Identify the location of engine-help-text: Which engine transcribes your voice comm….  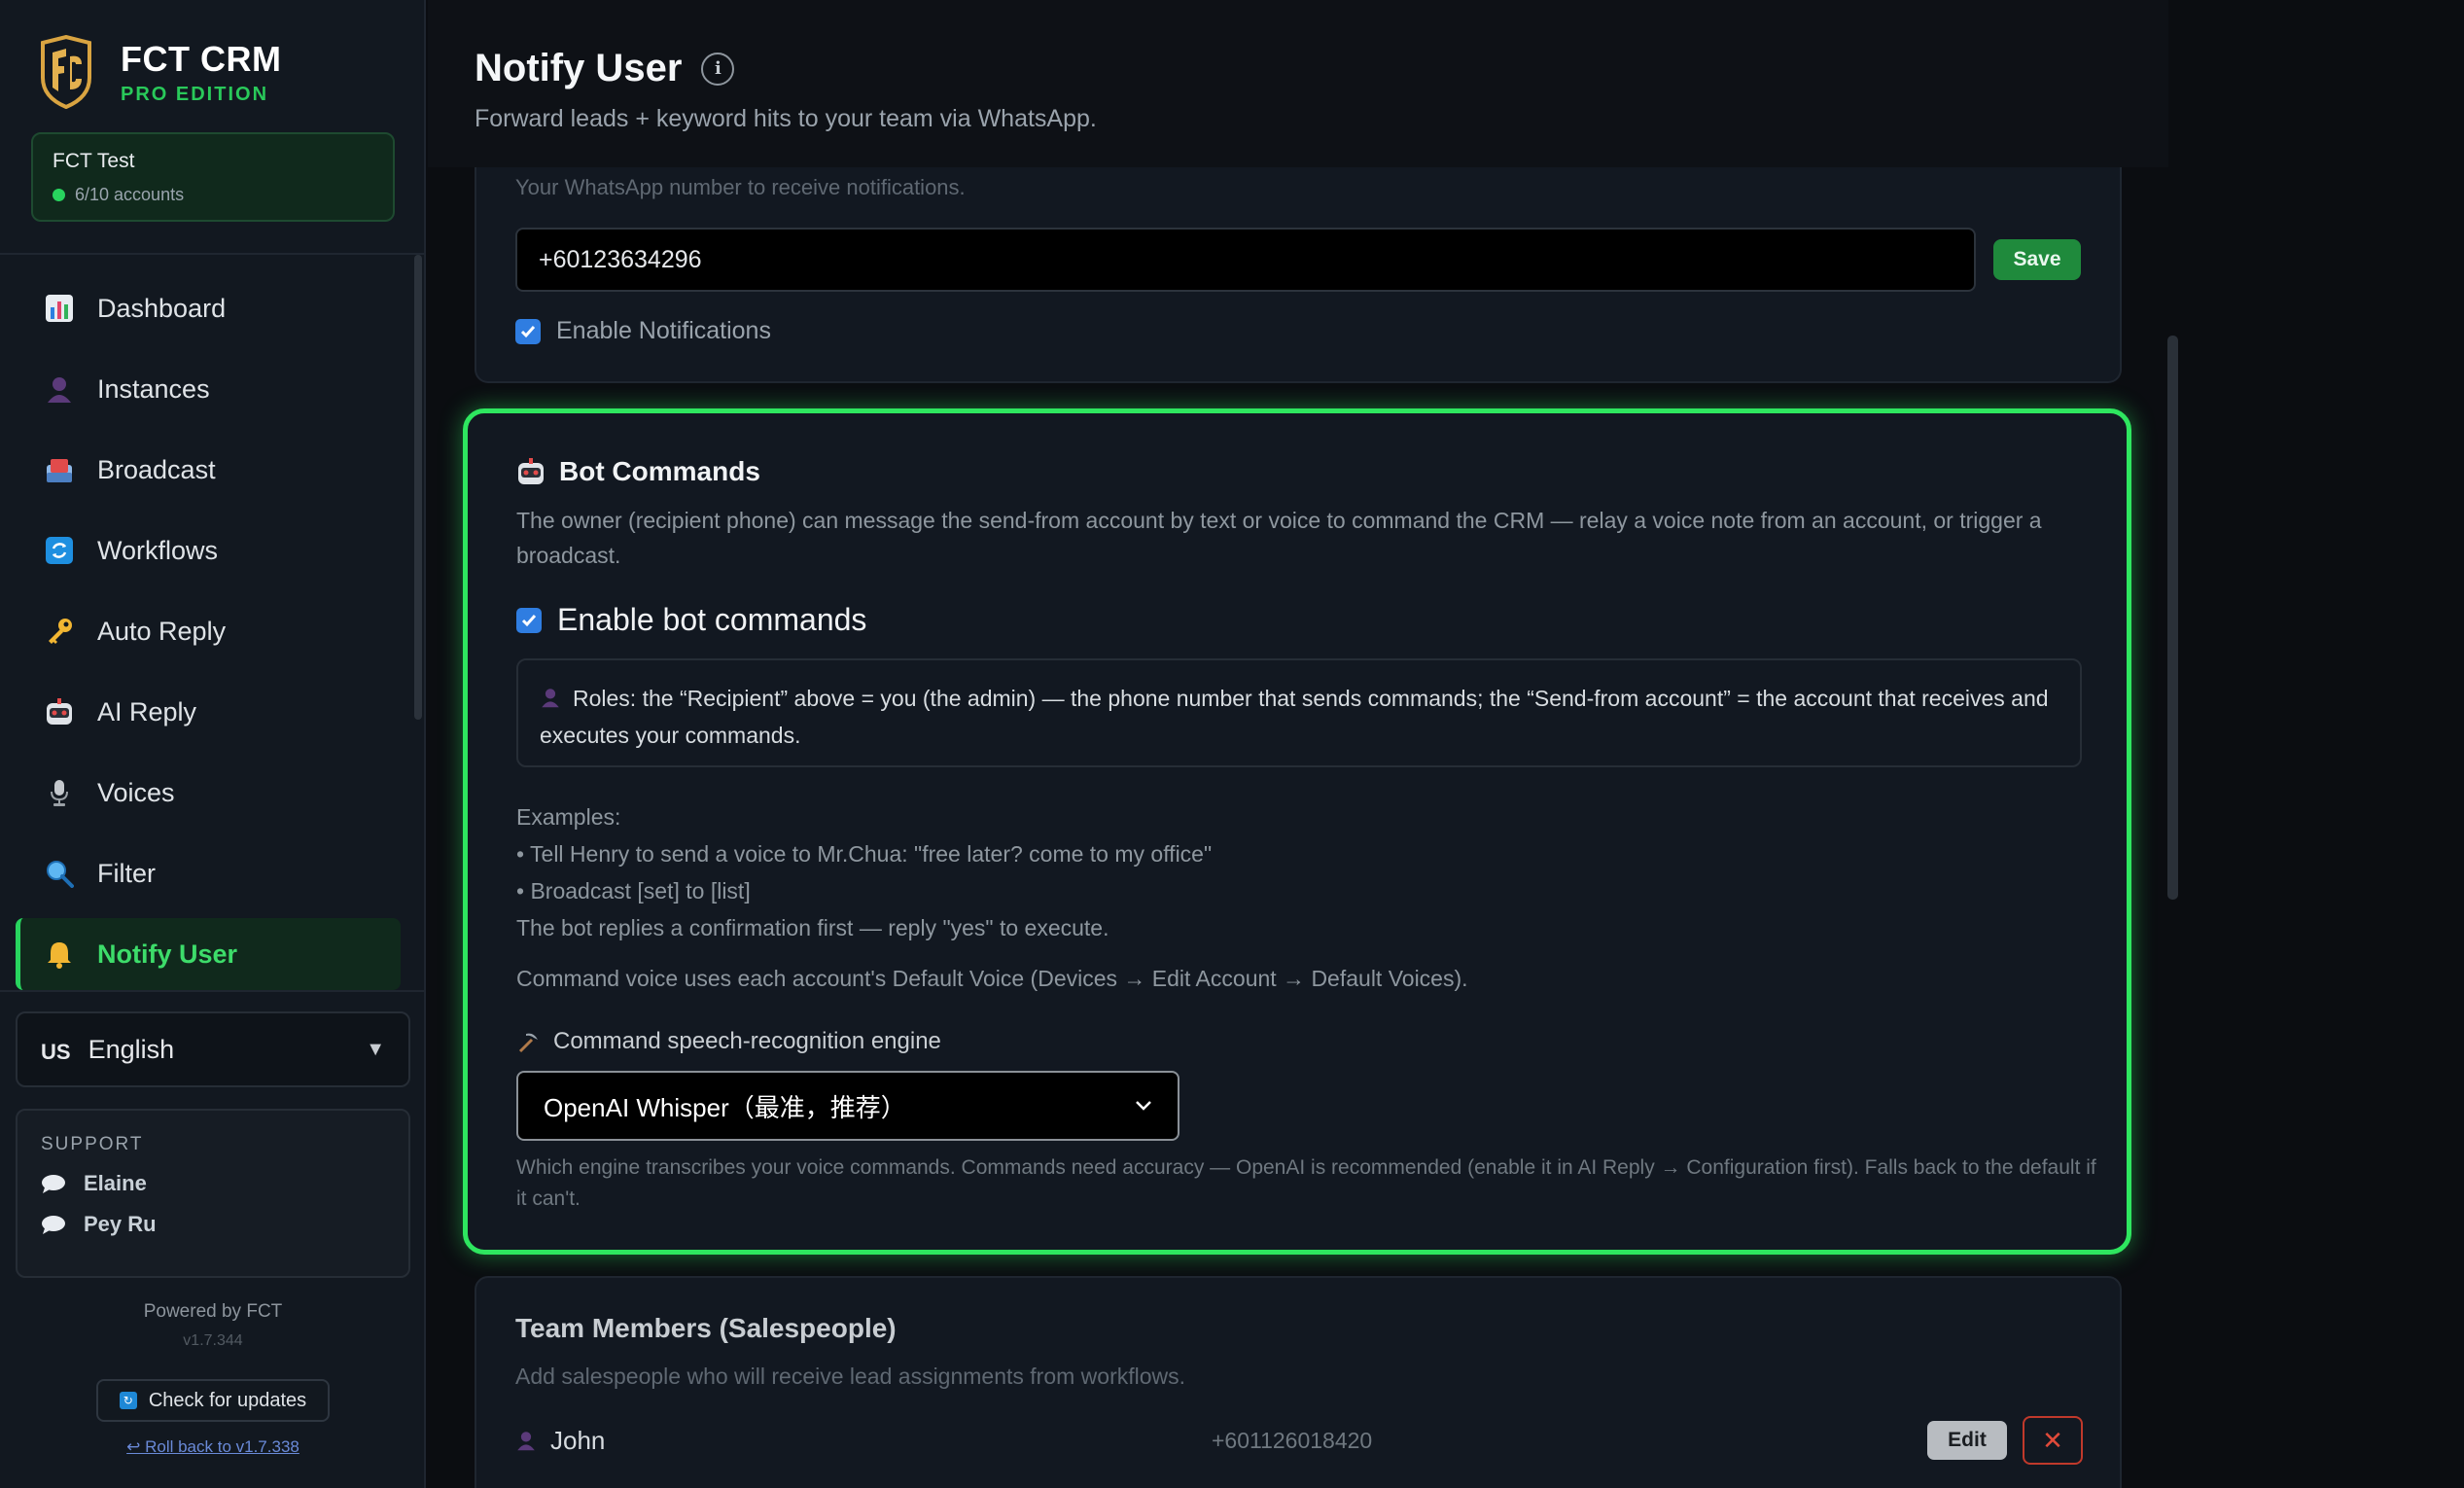
(1306, 1183).